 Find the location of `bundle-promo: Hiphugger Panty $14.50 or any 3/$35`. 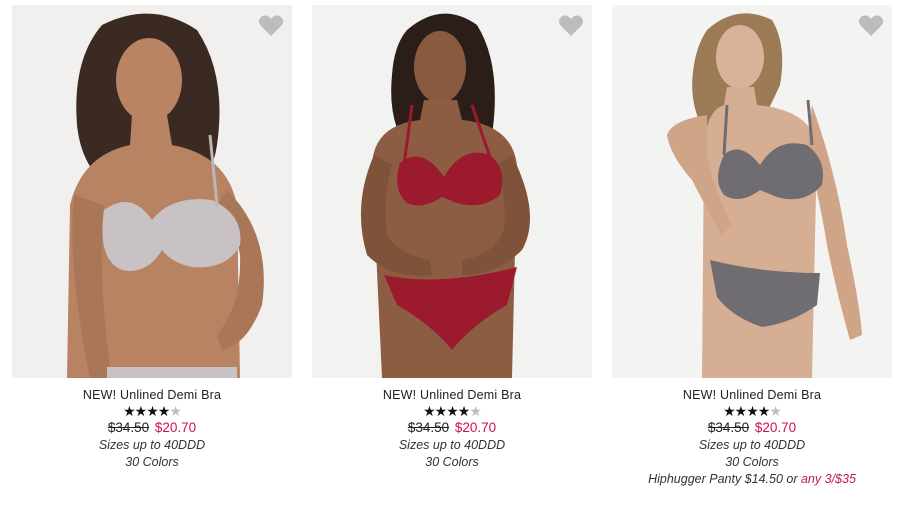

bundle-promo: Hiphugger Panty $14.50 or any 3/$35 is located at coordinates (752, 479).